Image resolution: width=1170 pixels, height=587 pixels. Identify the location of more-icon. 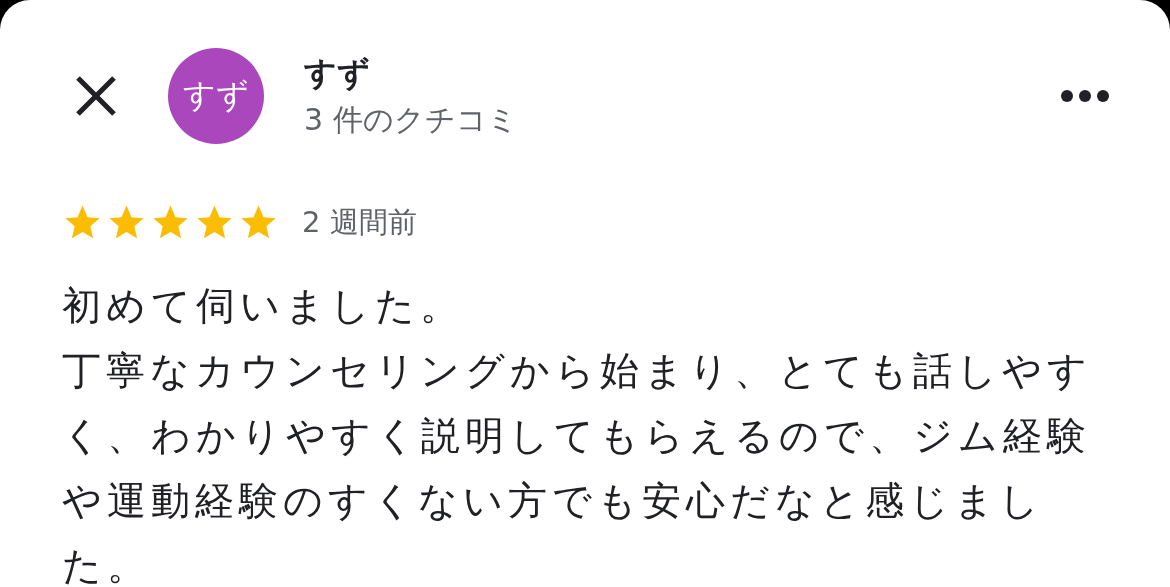
(1085, 96).